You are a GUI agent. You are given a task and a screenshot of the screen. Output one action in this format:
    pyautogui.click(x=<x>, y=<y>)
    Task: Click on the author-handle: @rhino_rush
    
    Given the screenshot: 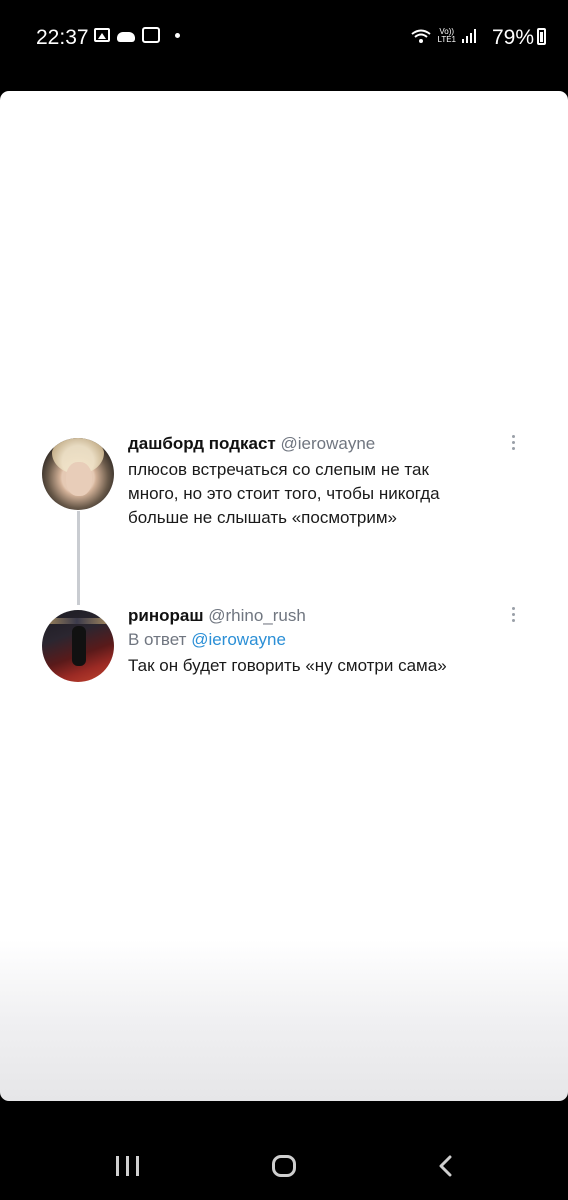 What is the action you would take?
    pyautogui.click(x=257, y=615)
    